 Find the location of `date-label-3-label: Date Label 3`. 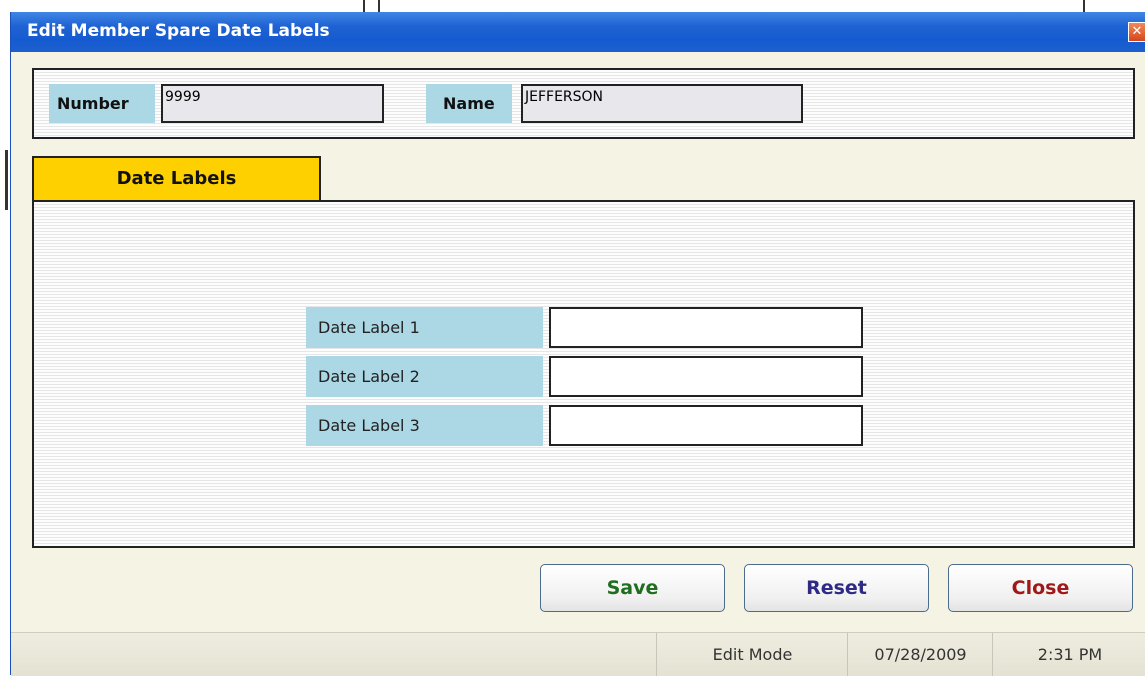

date-label-3-label: Date Label 3 is located at coordinates (424, 425).